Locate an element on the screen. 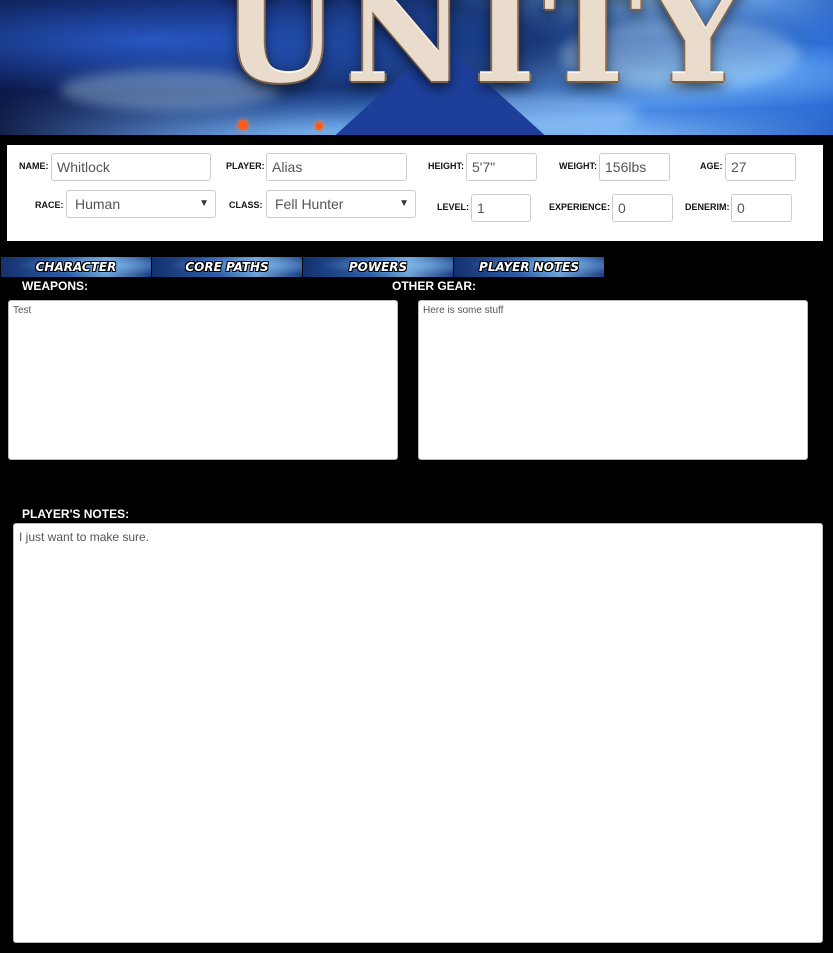 The height and width of the screenshot is (953, 833). weight-label: WEIGHT: is located at coordinates (578, 166).